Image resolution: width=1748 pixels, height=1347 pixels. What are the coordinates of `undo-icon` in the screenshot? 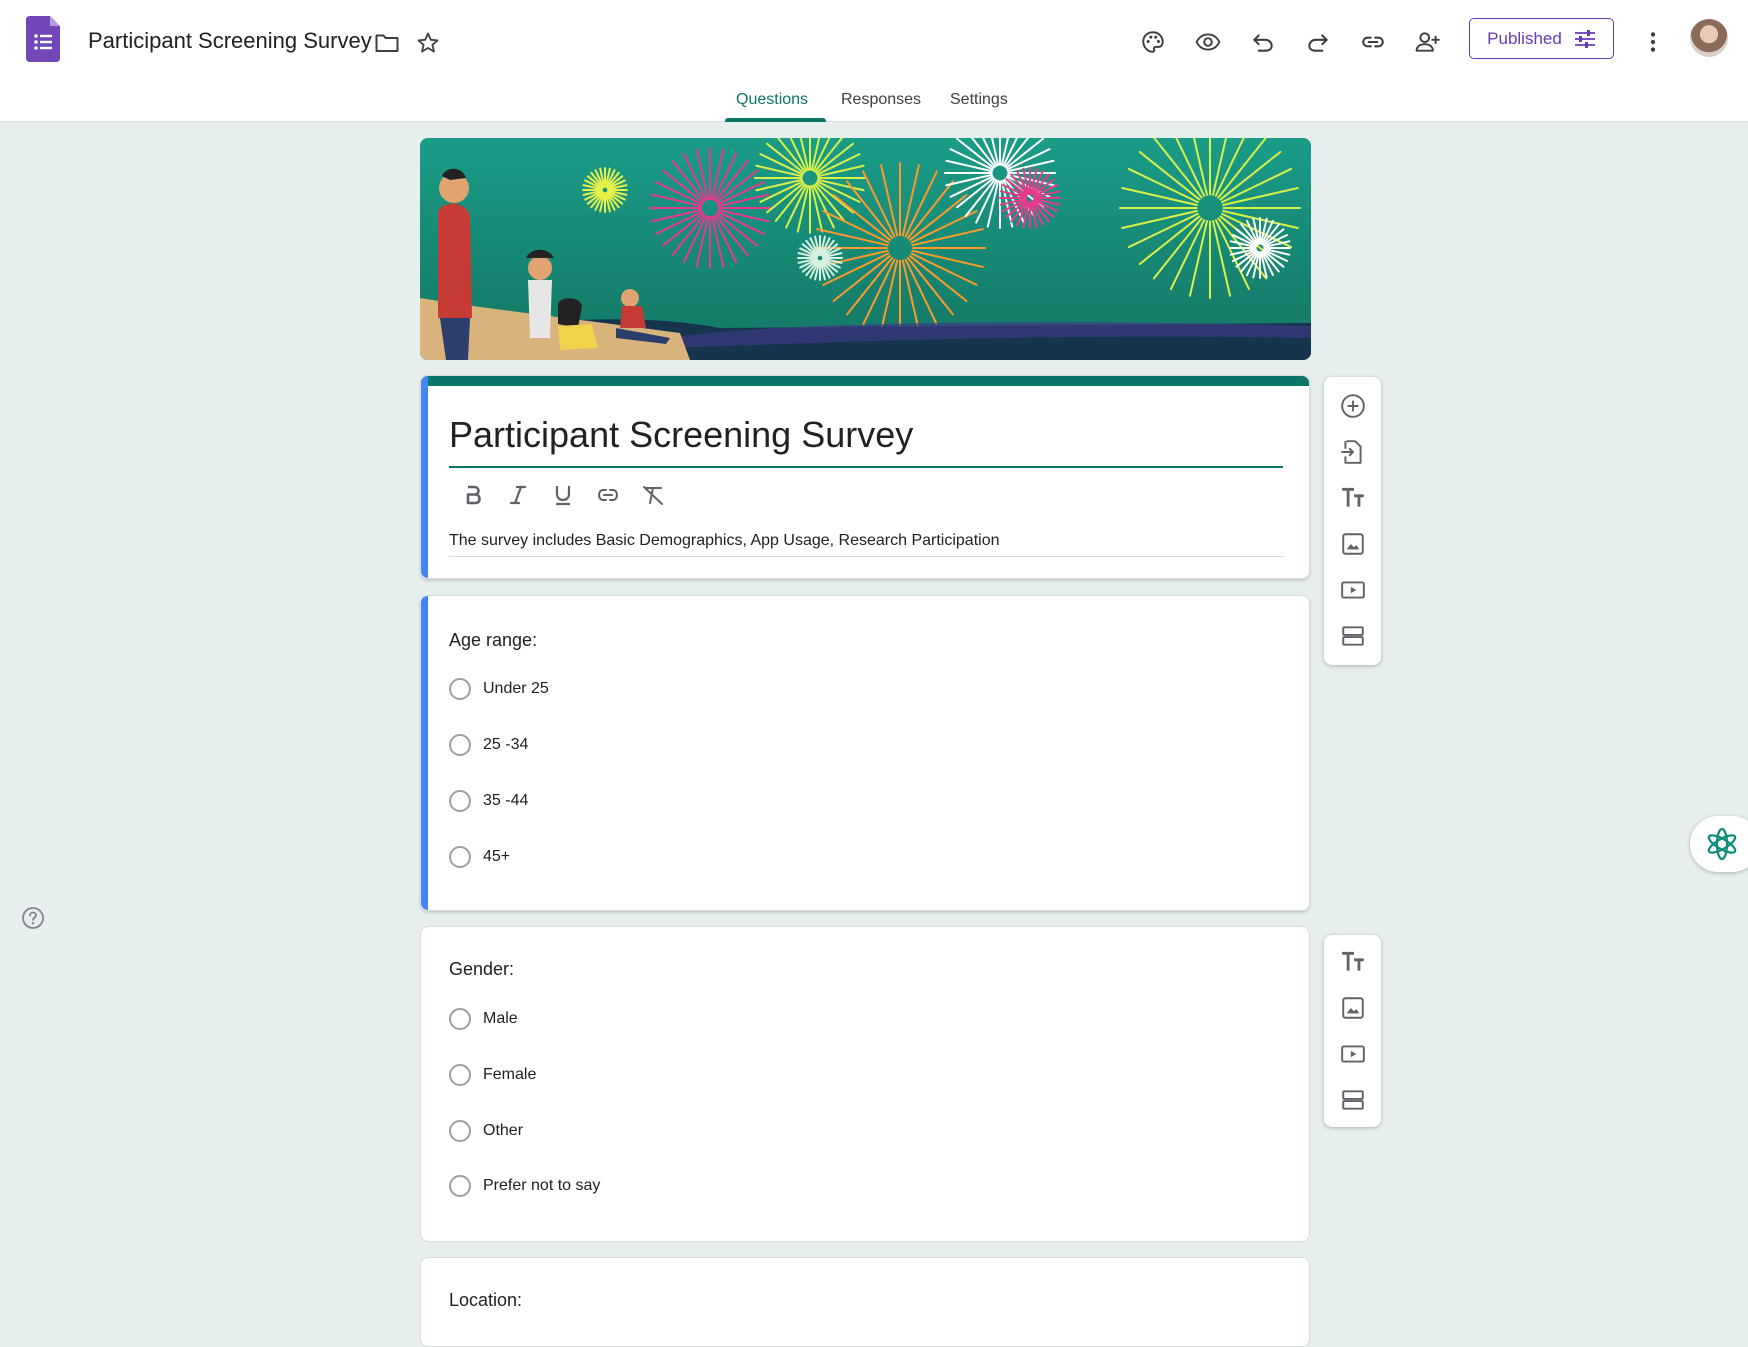 It's located at (1263, 42).